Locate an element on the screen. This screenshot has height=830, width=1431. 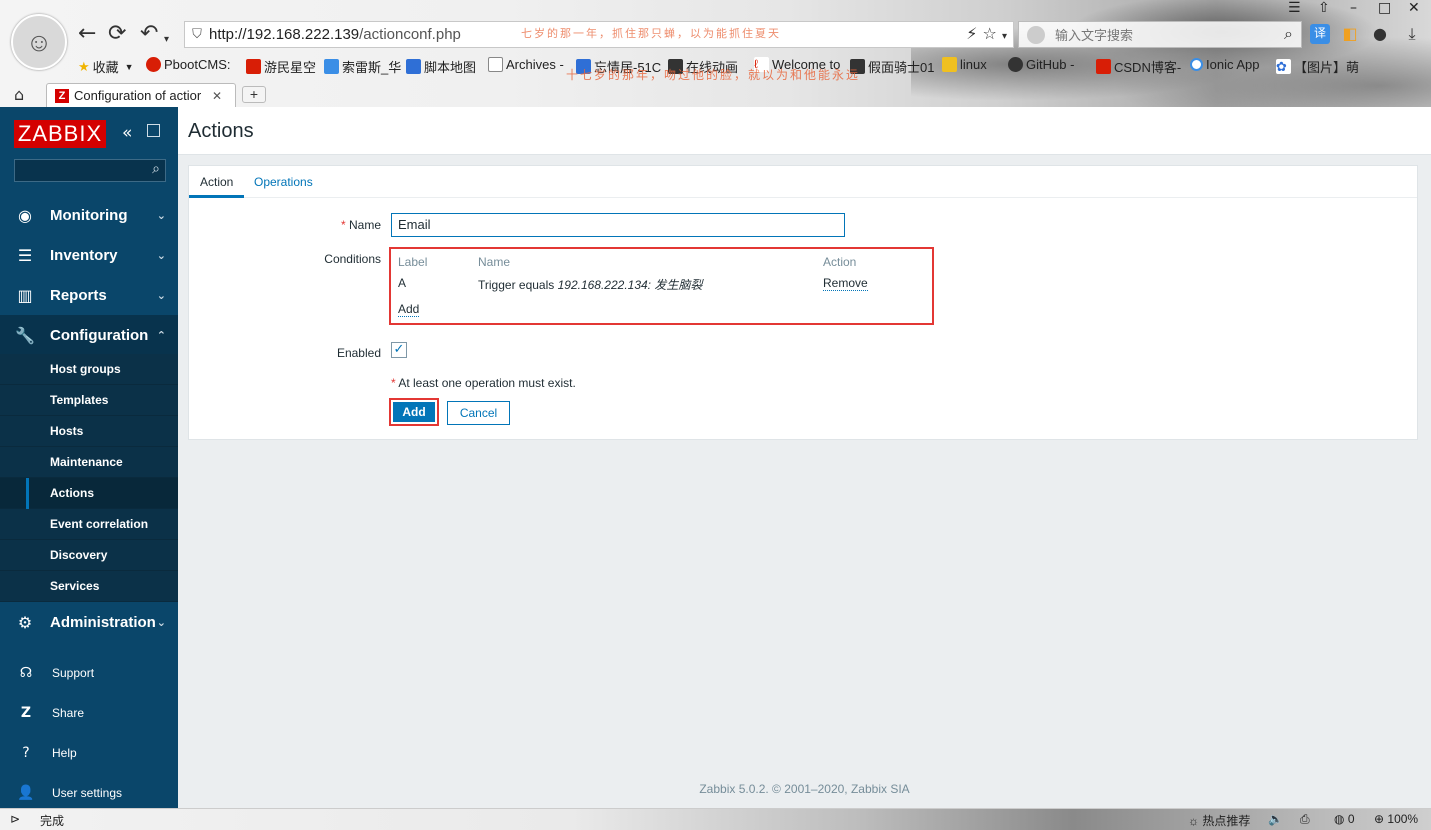
browser-tab: Z Configuration of actior ✕ is located at coordinates (141, 95).